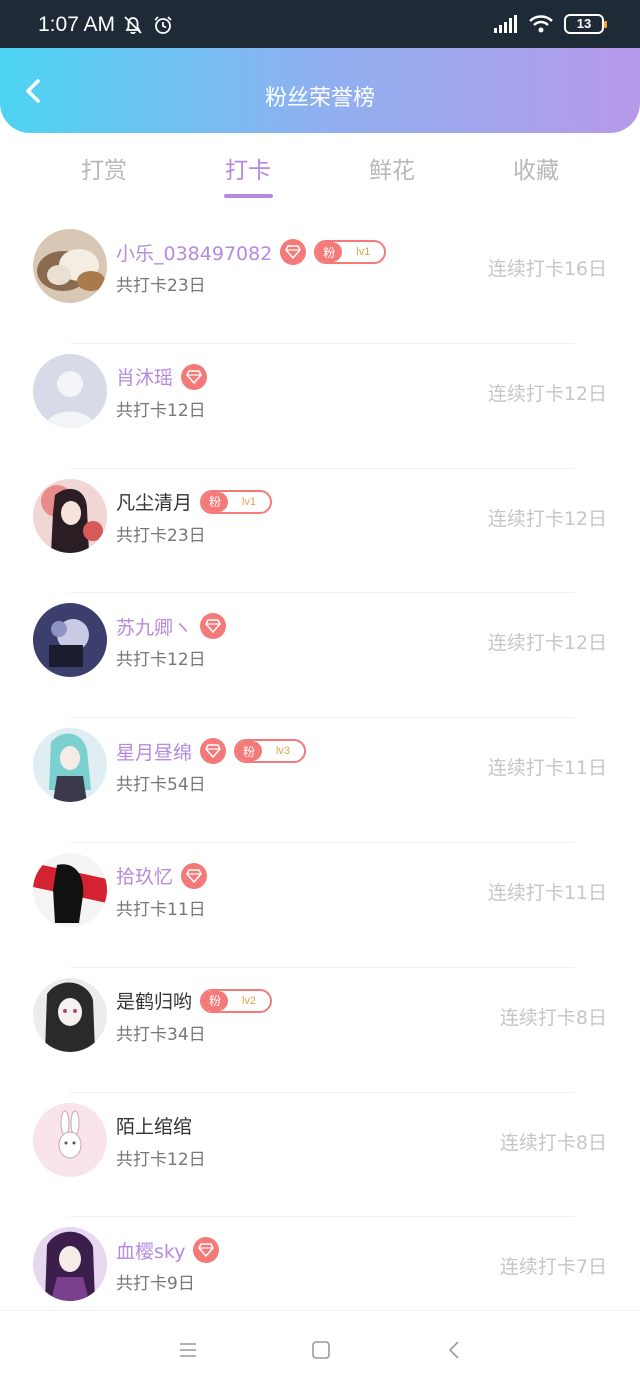 This screenshot has height=1387, width=640. Describe the element at coordinates (248, 196) in the screenshot. I see `active-tab-indicator` at that location.